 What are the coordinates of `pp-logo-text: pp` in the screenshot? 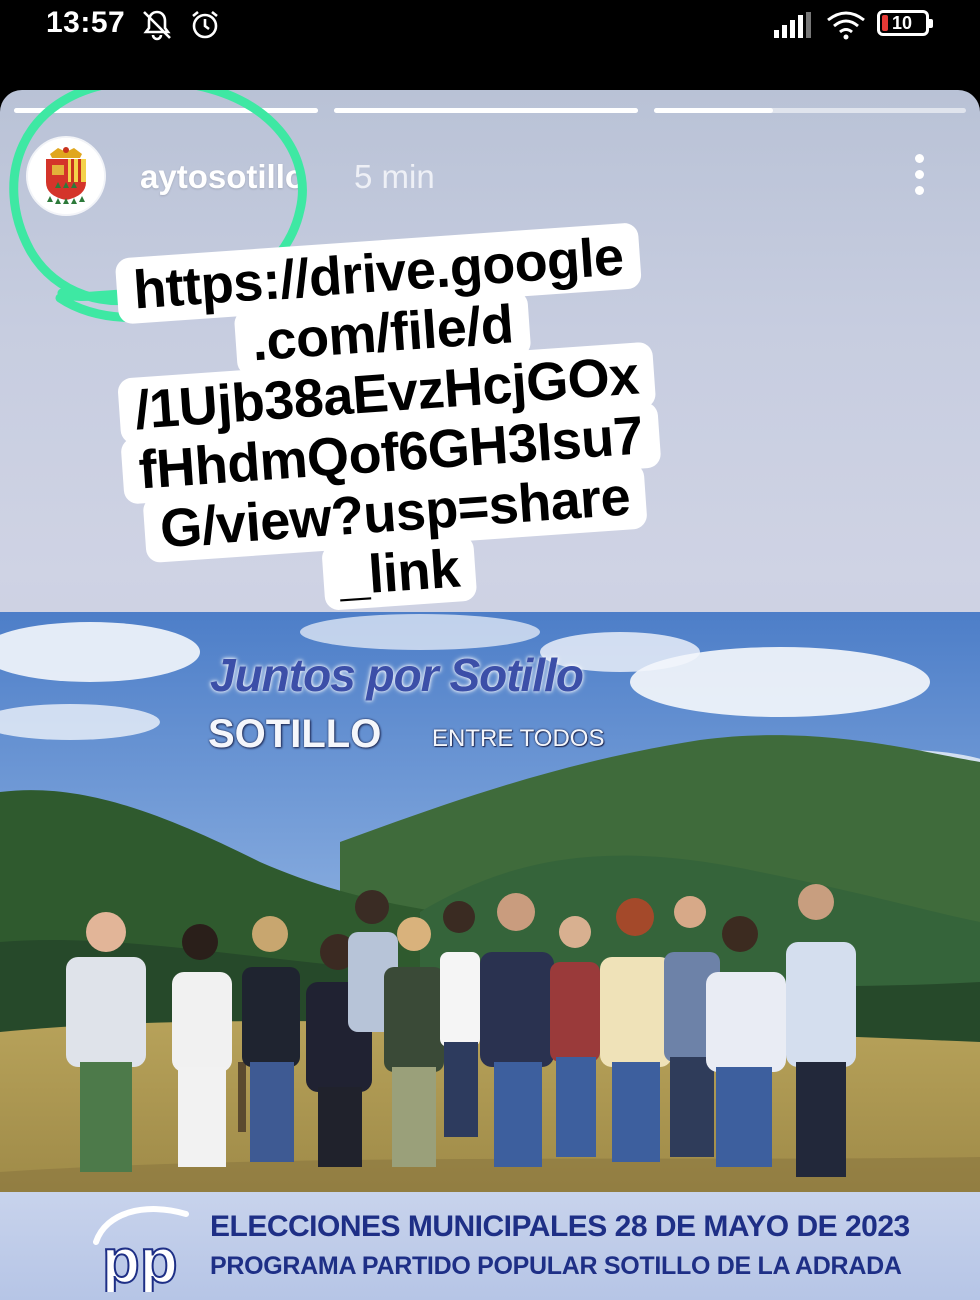 It's located at (140, 1259).